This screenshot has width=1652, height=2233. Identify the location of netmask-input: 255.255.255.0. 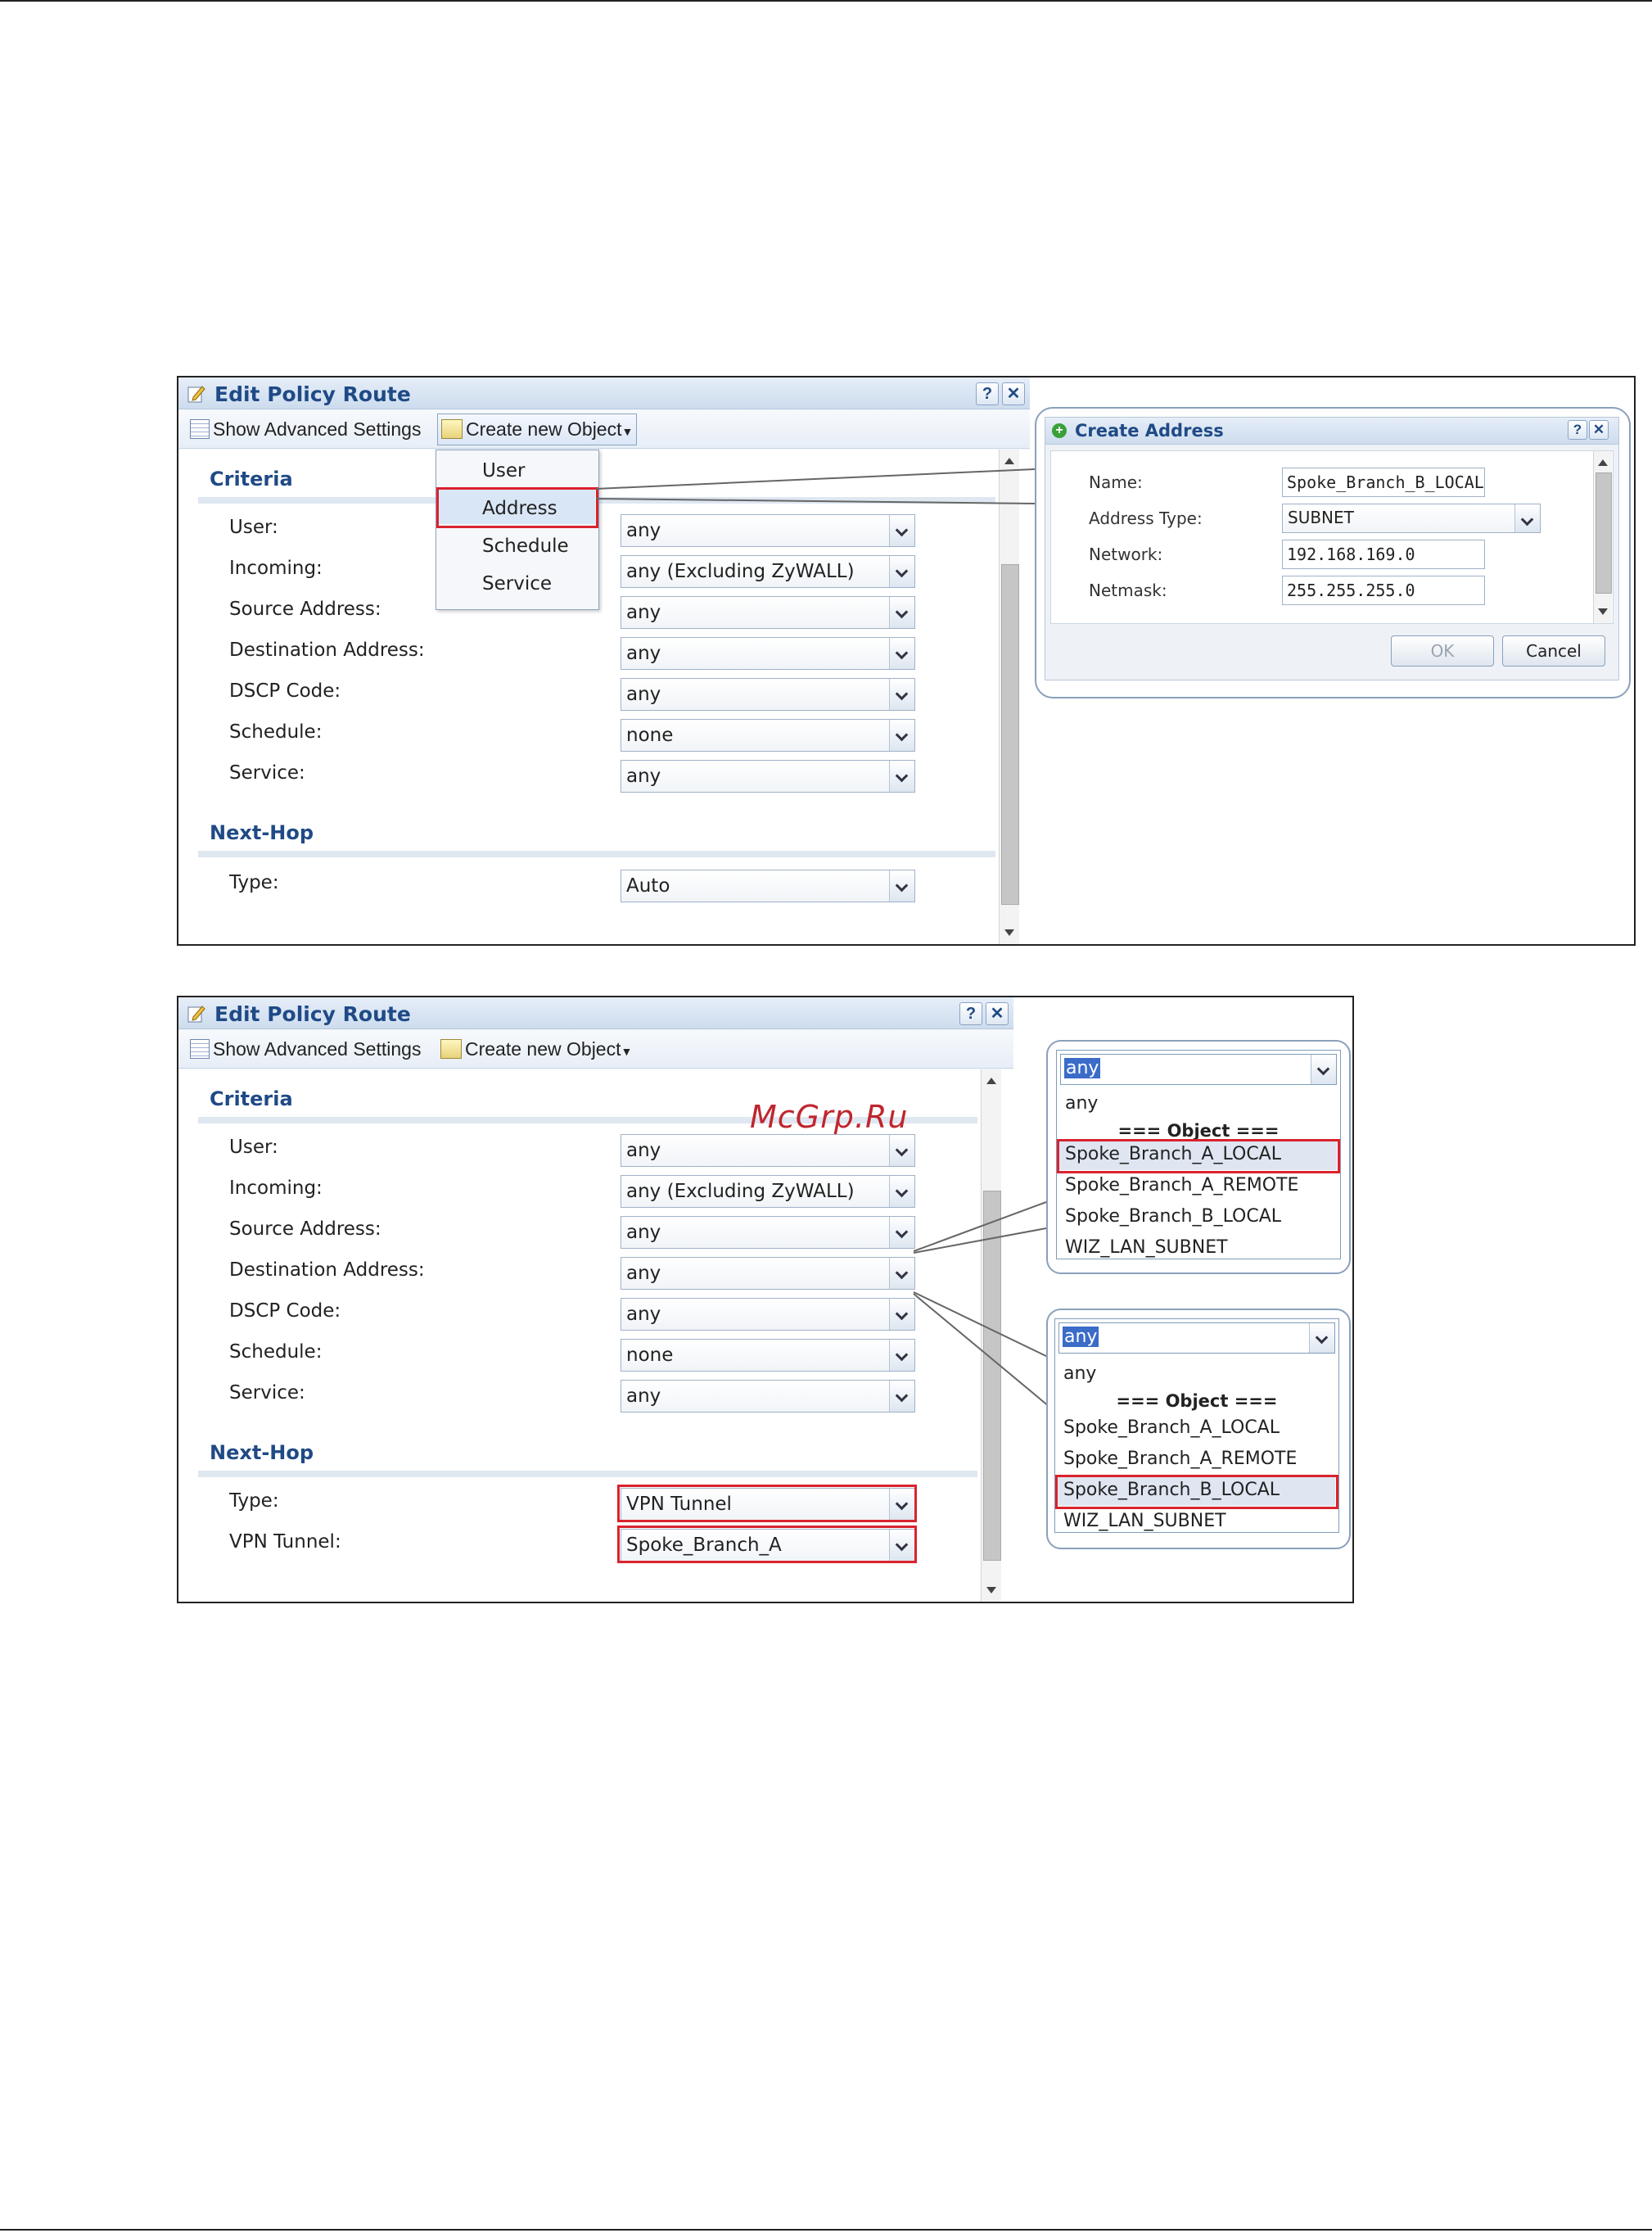
(1383, 591).